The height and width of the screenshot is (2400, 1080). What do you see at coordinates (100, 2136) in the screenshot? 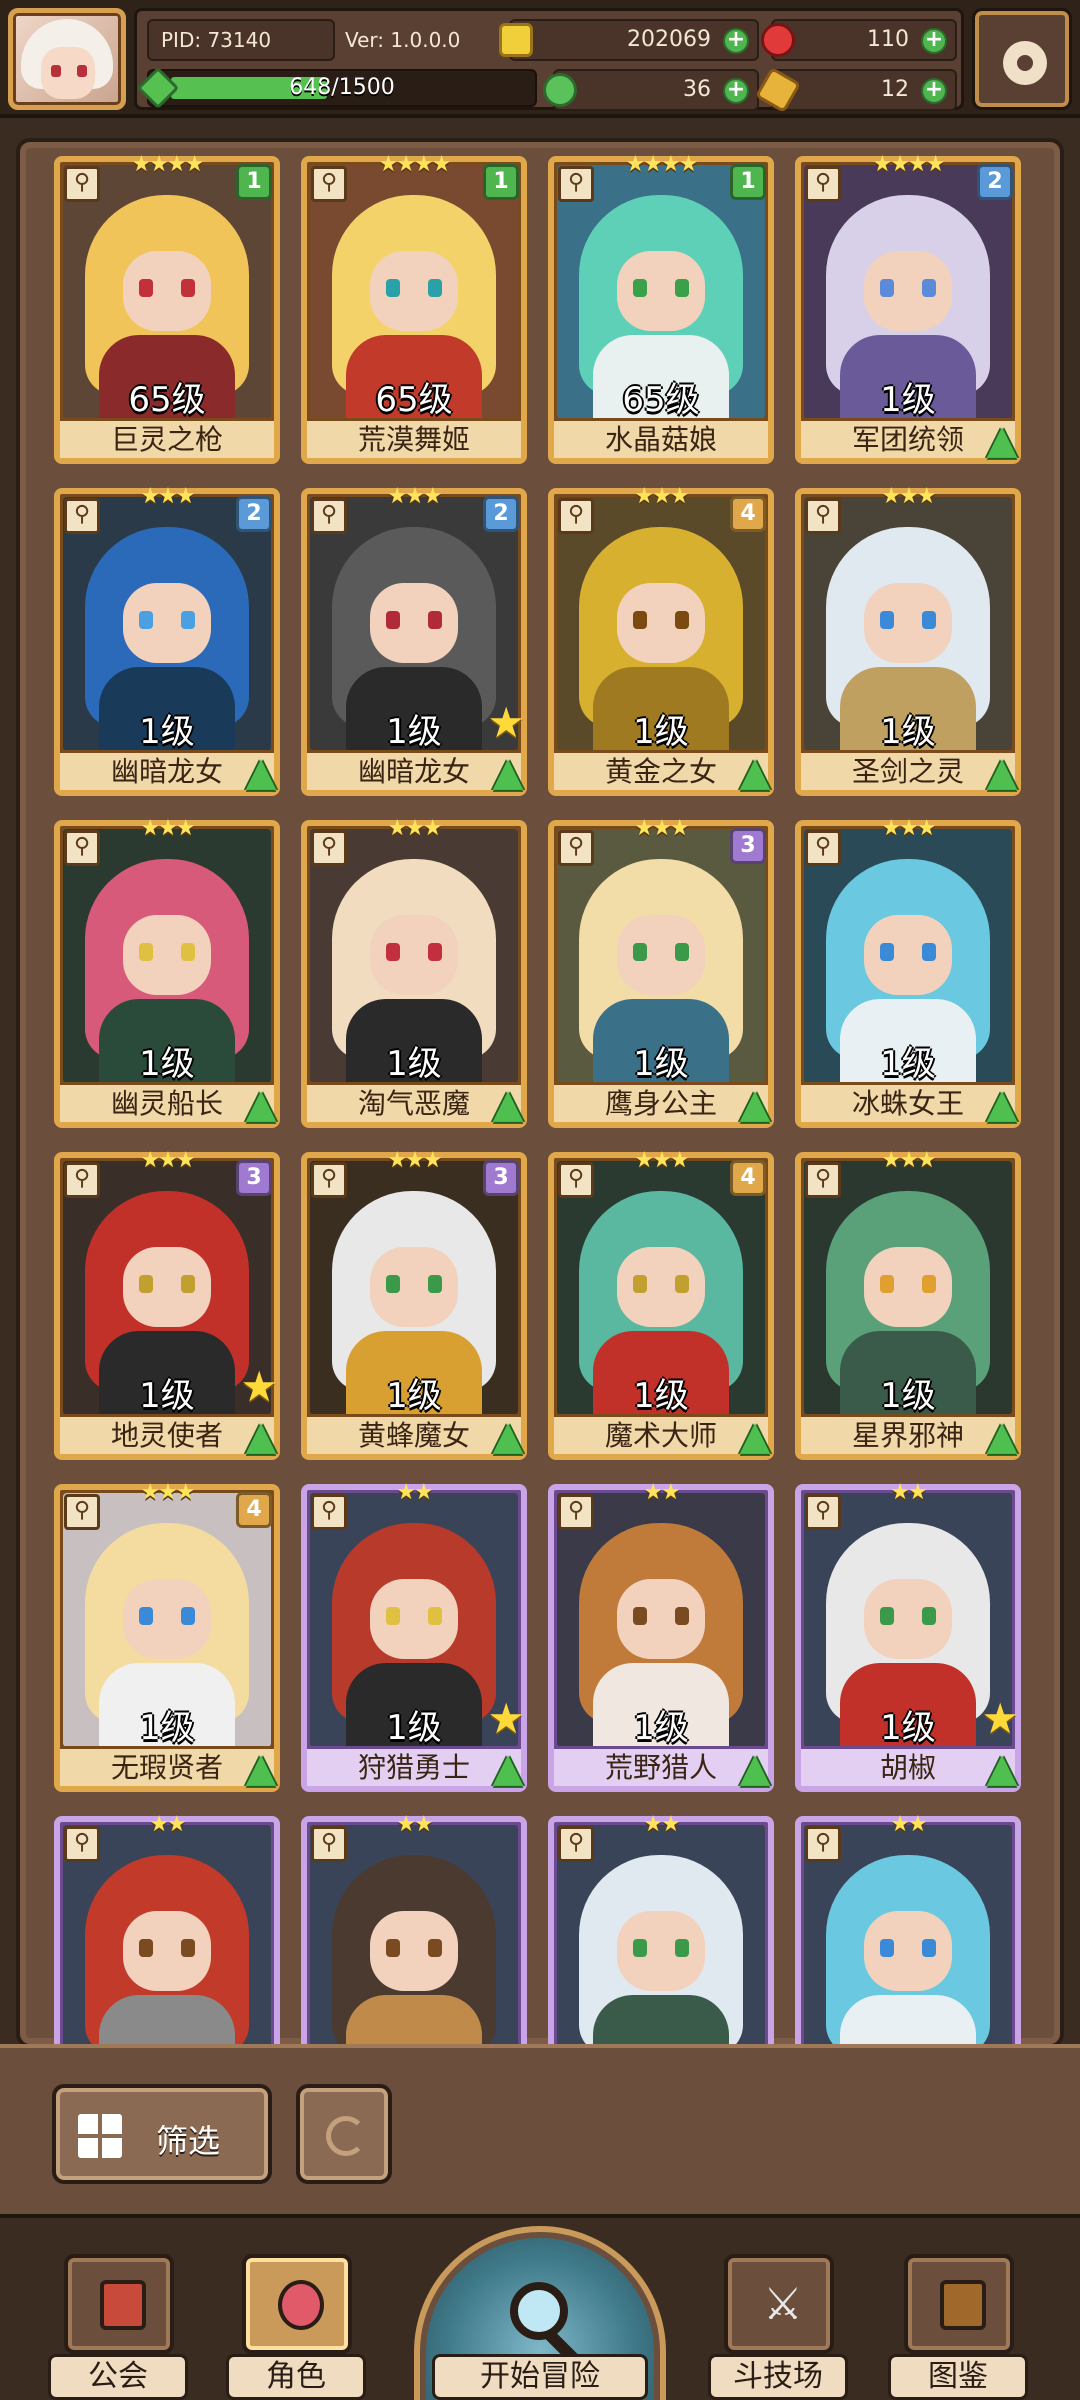
I see `grid-icon` at bounding box center [100, 2136].